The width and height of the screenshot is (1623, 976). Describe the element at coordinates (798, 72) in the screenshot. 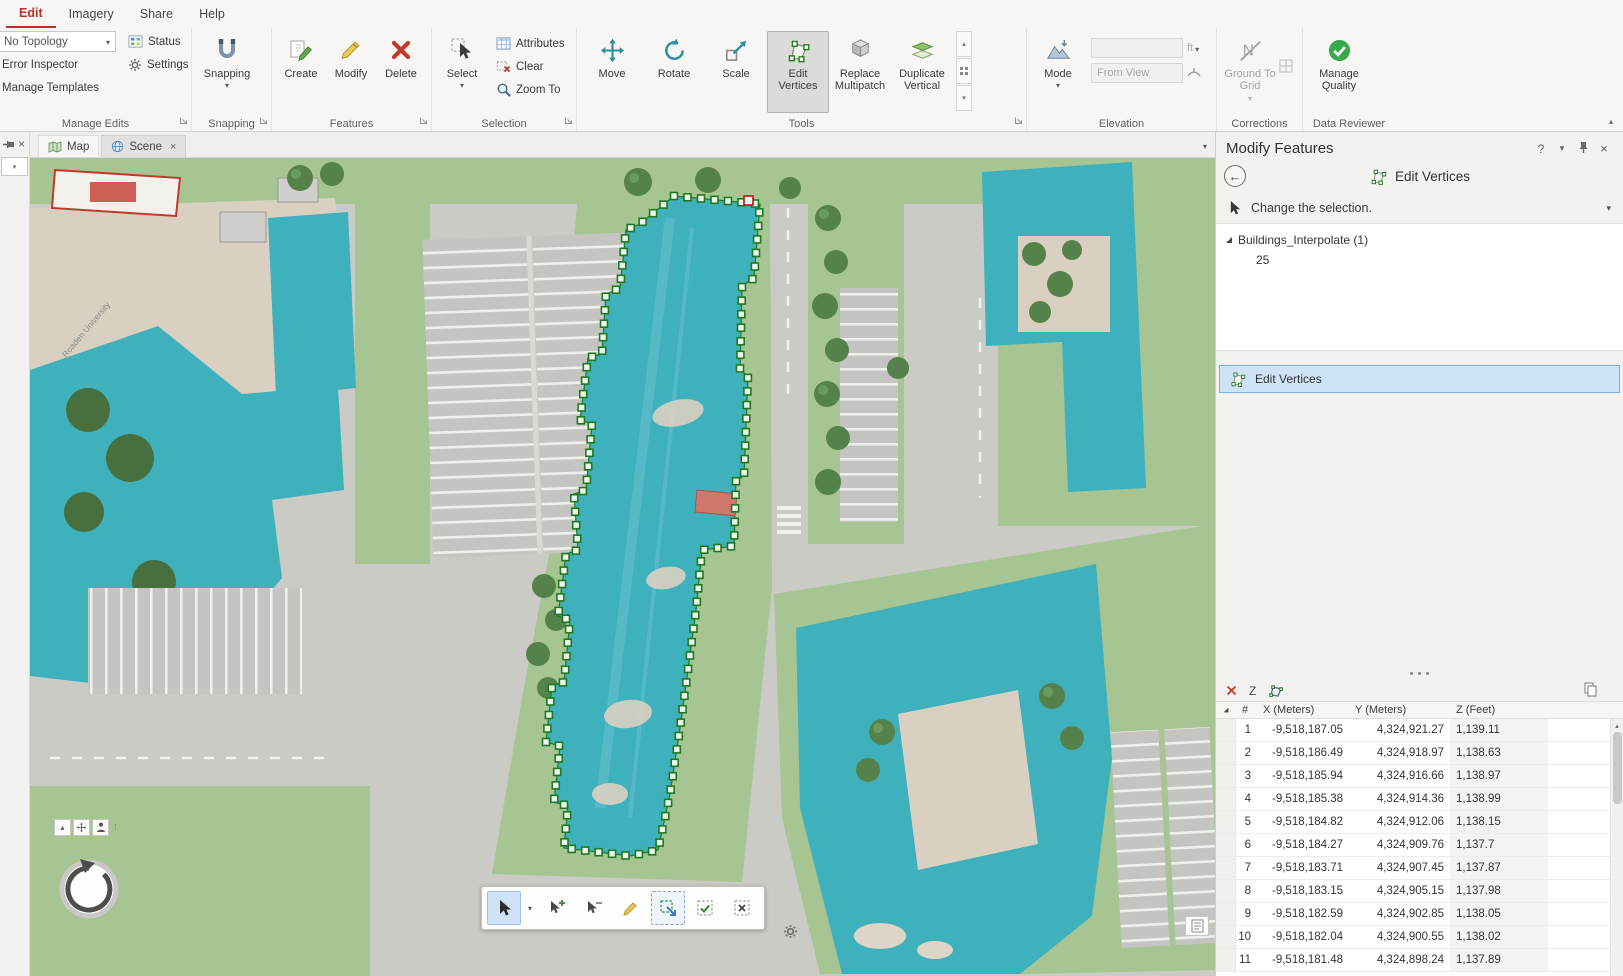

I see `edit-vertices-tool-button: Edit Vertices` at that location.